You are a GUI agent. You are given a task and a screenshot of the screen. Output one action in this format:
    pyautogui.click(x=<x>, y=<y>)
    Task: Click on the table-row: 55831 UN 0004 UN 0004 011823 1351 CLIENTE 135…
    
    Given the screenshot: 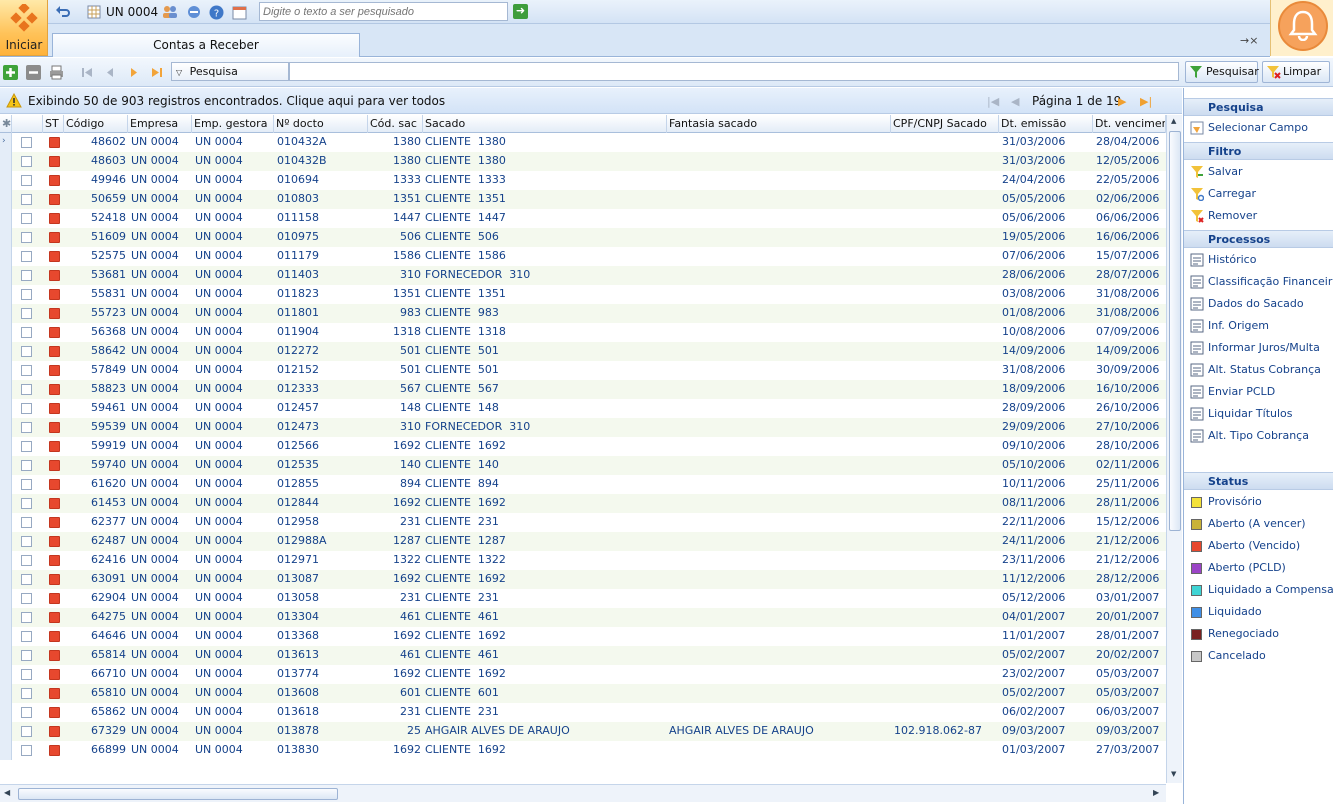 What is the action you would take?
    pyautogui.click(x=583, y=294)
    